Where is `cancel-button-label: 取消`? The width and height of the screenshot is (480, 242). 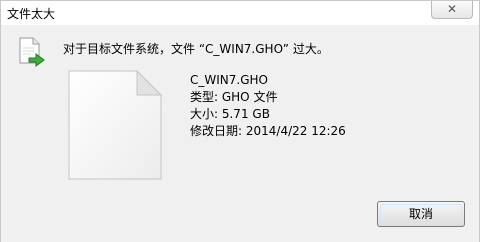
cancel-button-label: 取消 is located at coordinates (420, 214).